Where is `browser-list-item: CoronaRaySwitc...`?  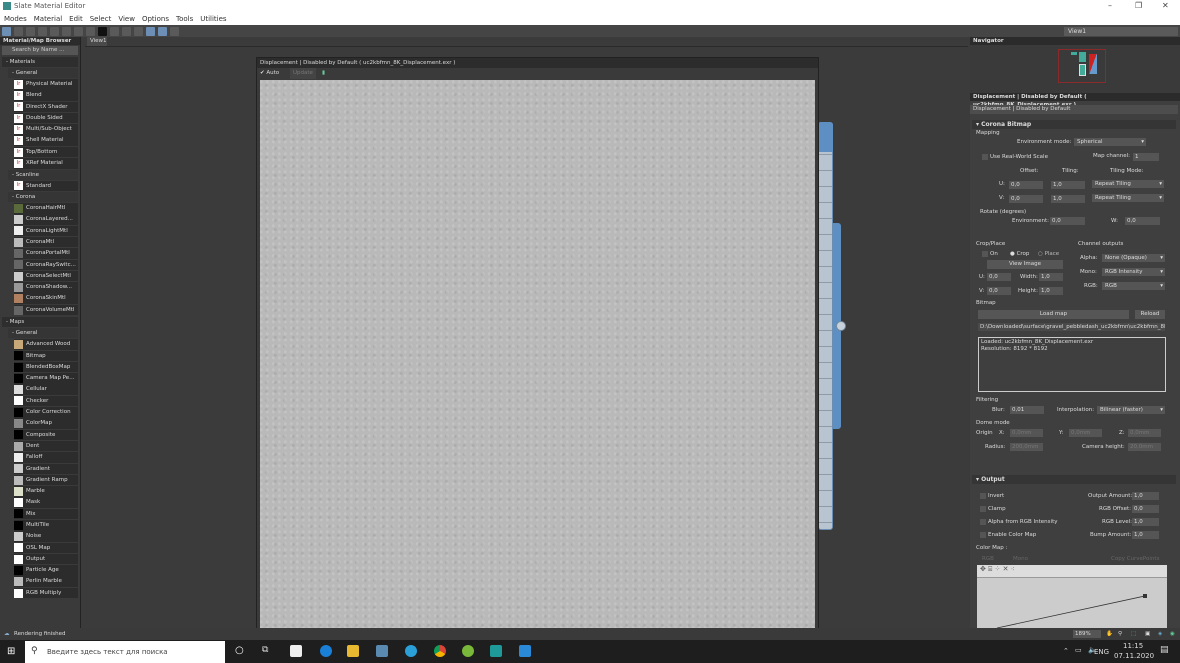 browser-list-item: CoronaRaySwitc... is located at coordinates (46, 265).